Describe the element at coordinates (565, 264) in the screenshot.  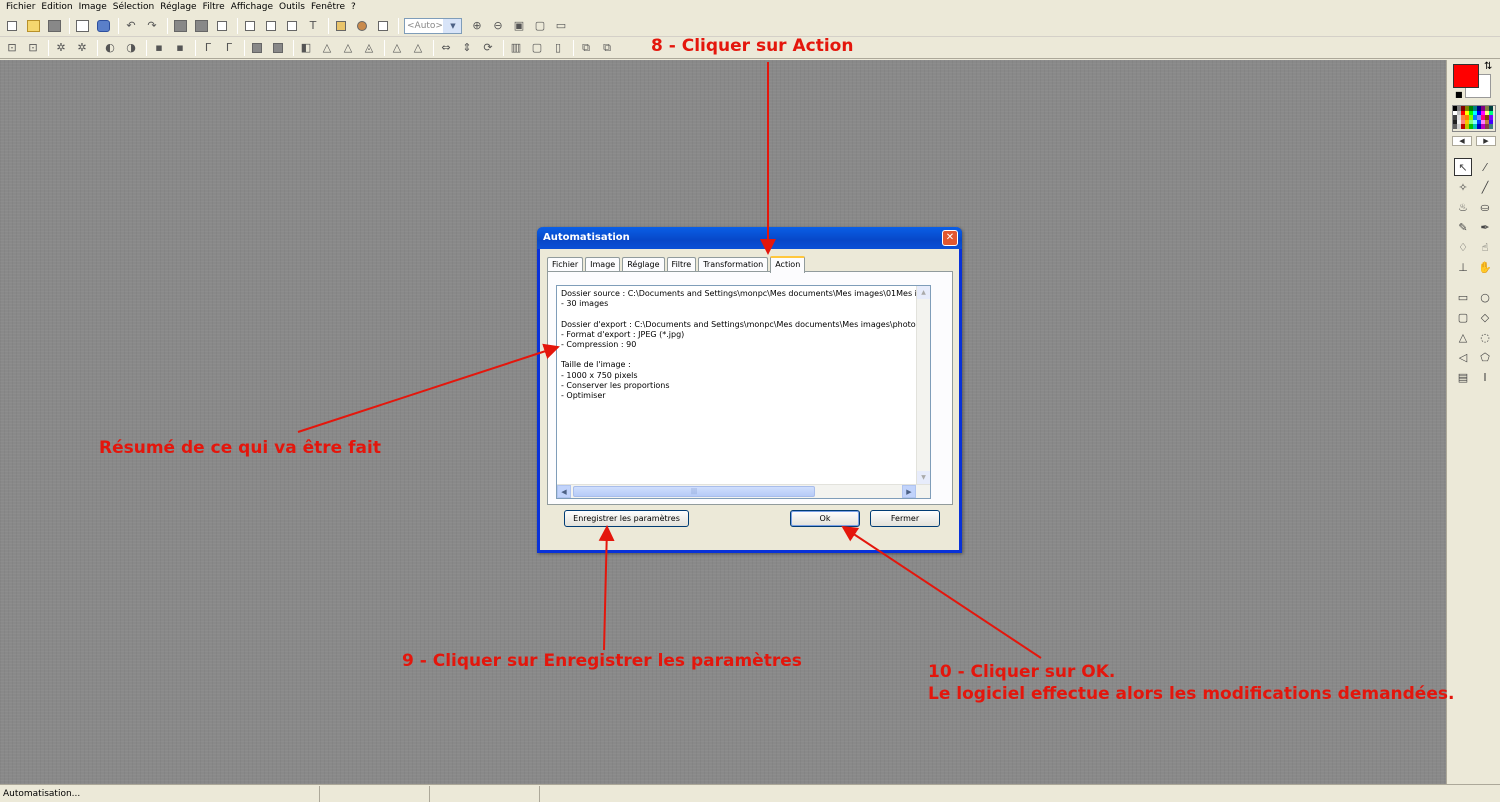
I see `tab-fichier: Fichier` at that location.